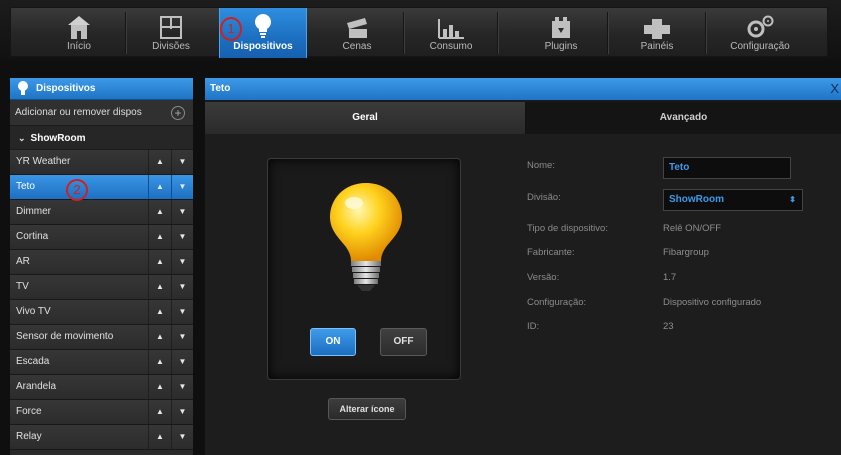  What do you see at coordinates (101, 162) in the screenshot?
I see `device-item: YR Weather ▲ ▼` at bounding box center [101, 162].